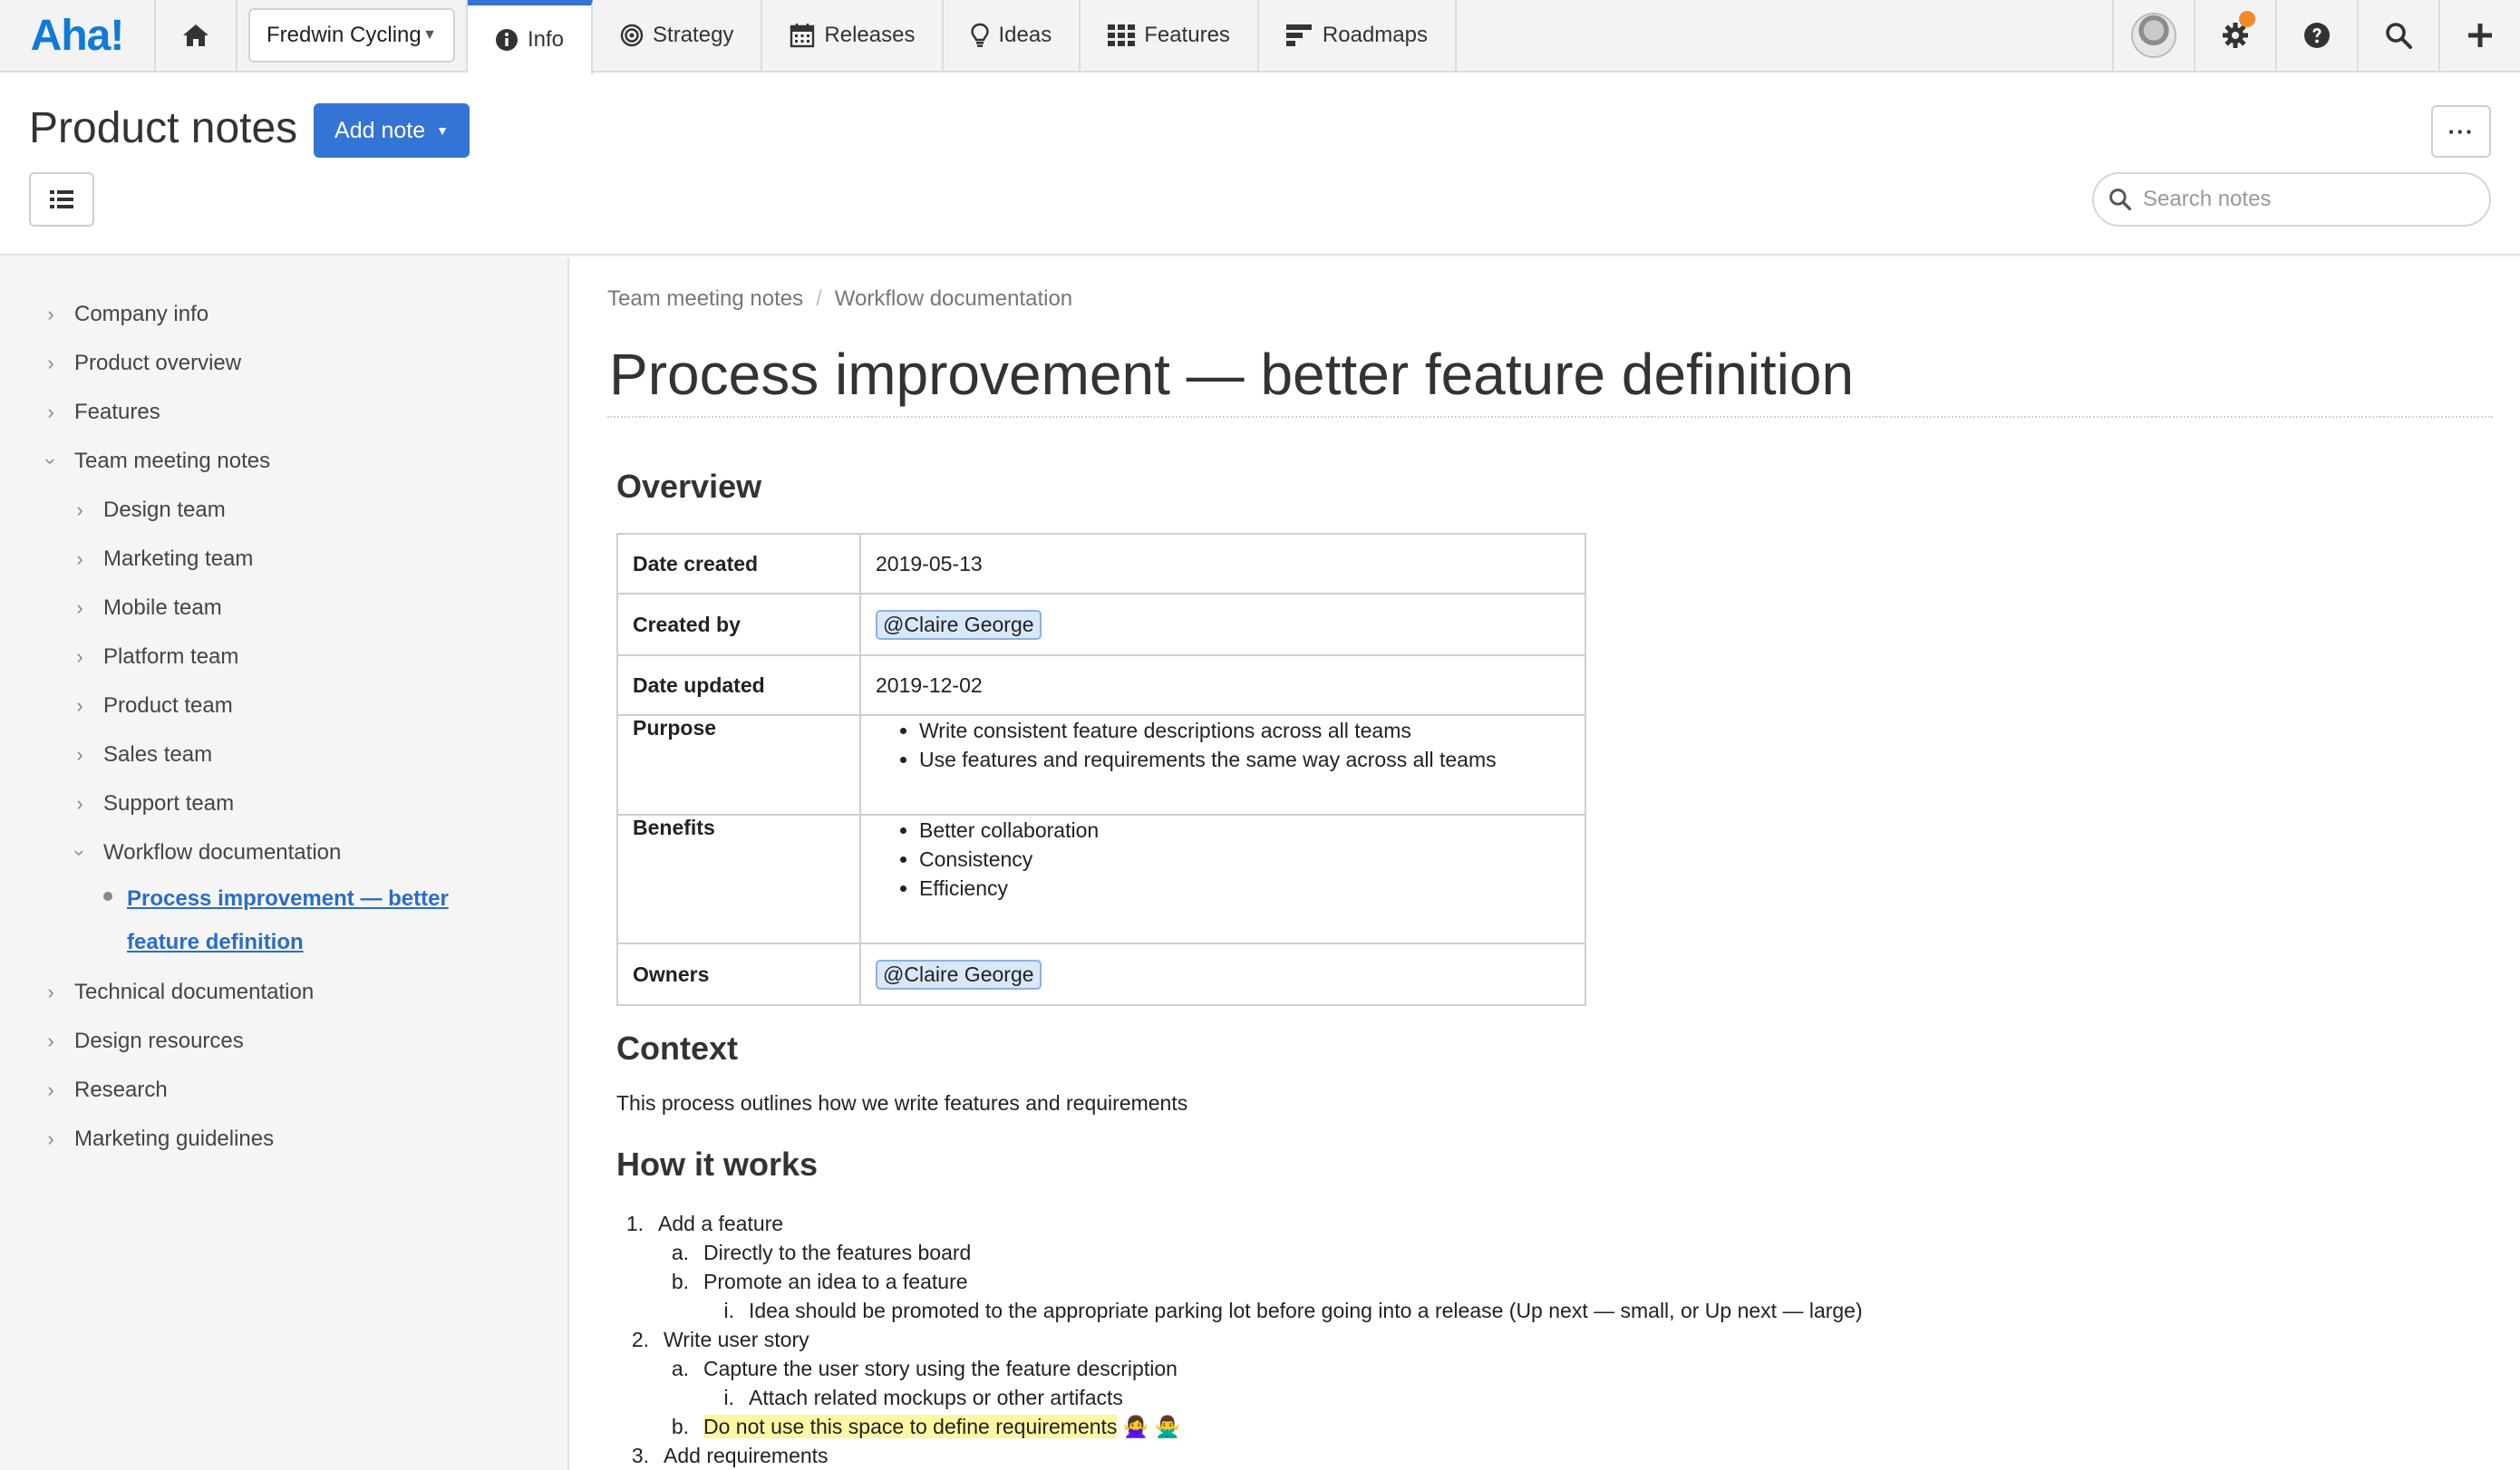 This screenshot has width=2520, height=1470. Describe the element at coordinates (803, 35) in the screenshot. I see `calendar-icon` at that location.